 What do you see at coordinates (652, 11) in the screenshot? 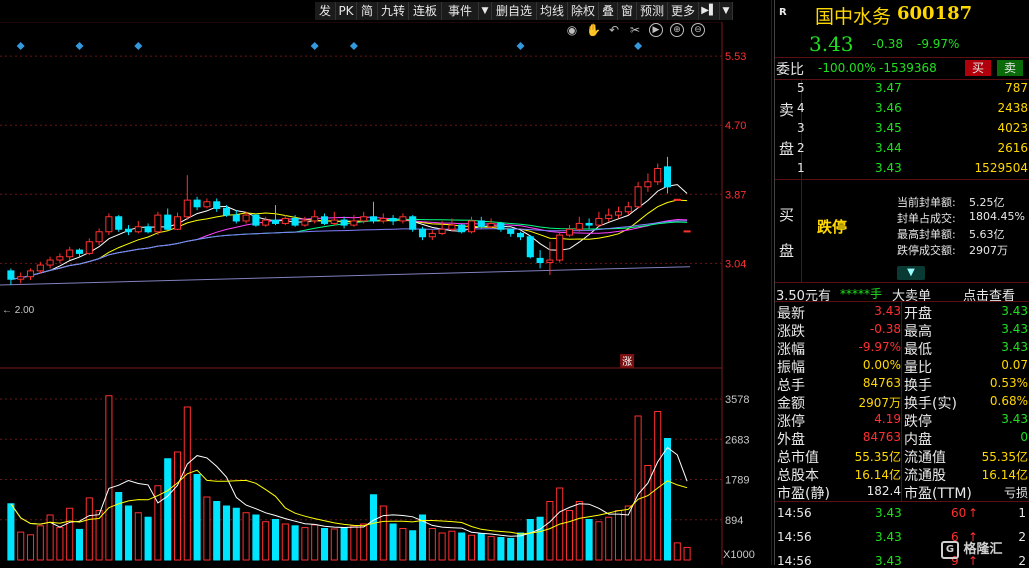
I see `toolbar-btn-11: 预测` at bounding box center [652, 11].